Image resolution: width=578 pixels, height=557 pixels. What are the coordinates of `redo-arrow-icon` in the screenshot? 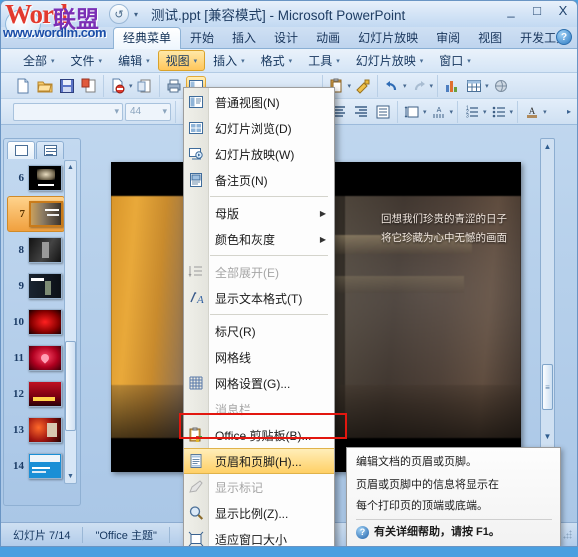 It's located at (419, 86).